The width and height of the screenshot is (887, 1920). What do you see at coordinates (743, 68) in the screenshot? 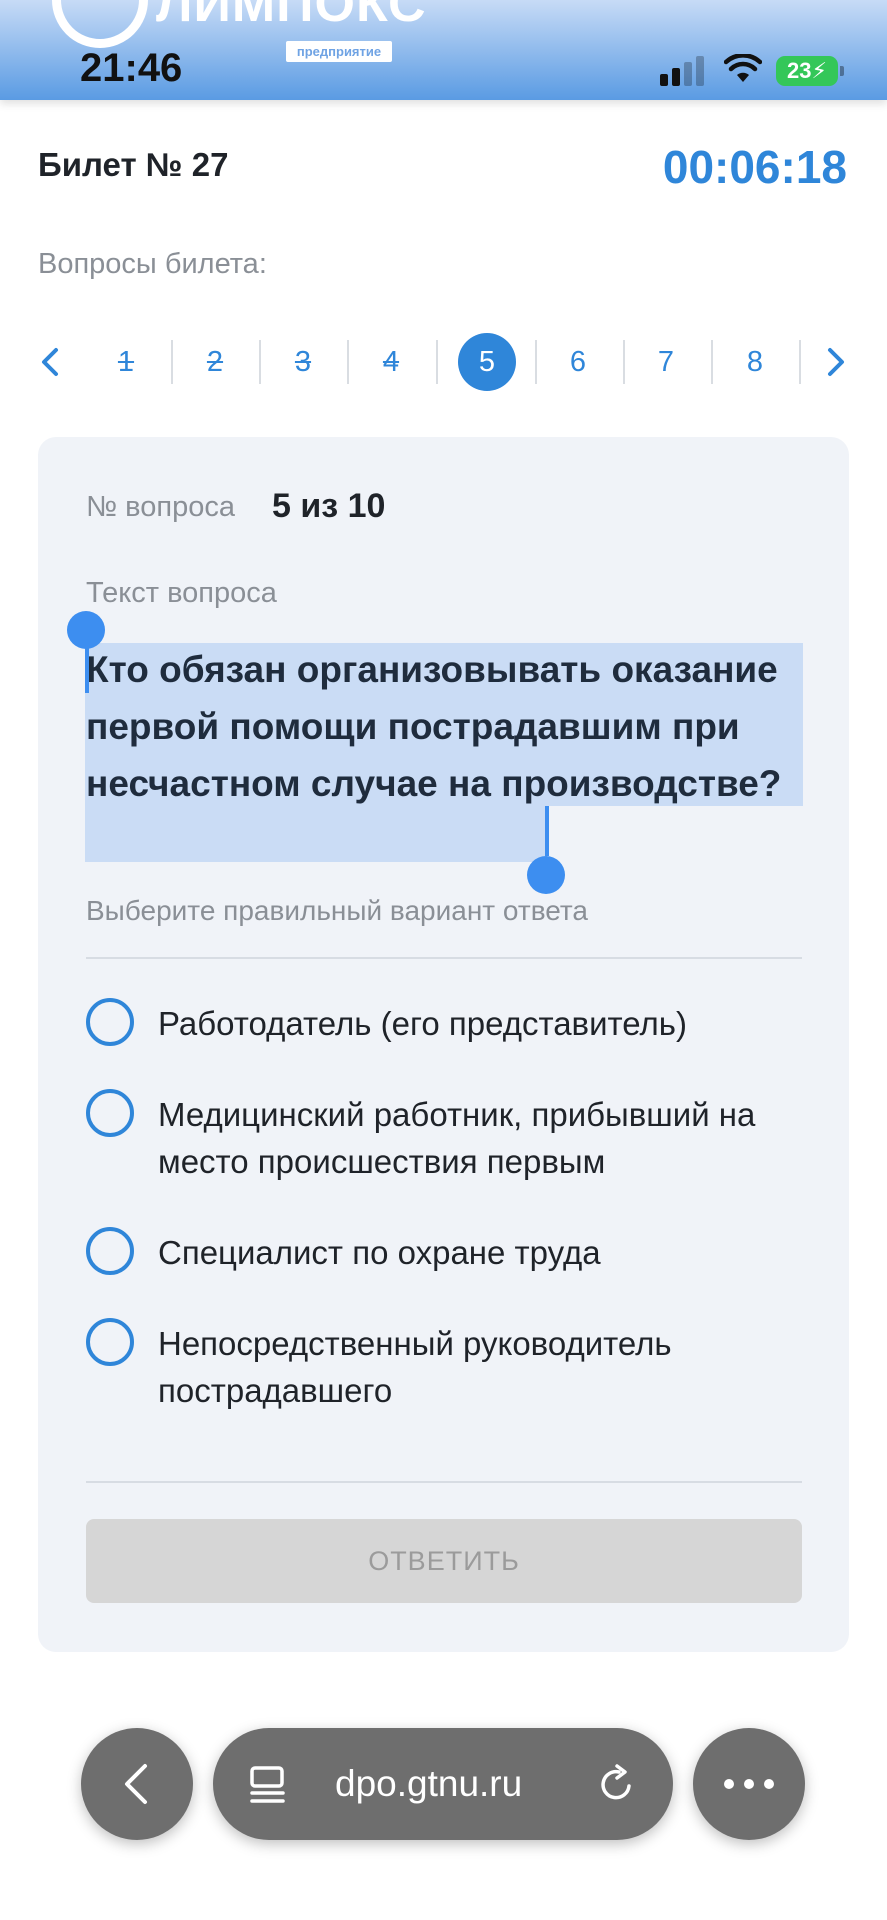
I see `wifi-icon` at bounding box center [743, 68].